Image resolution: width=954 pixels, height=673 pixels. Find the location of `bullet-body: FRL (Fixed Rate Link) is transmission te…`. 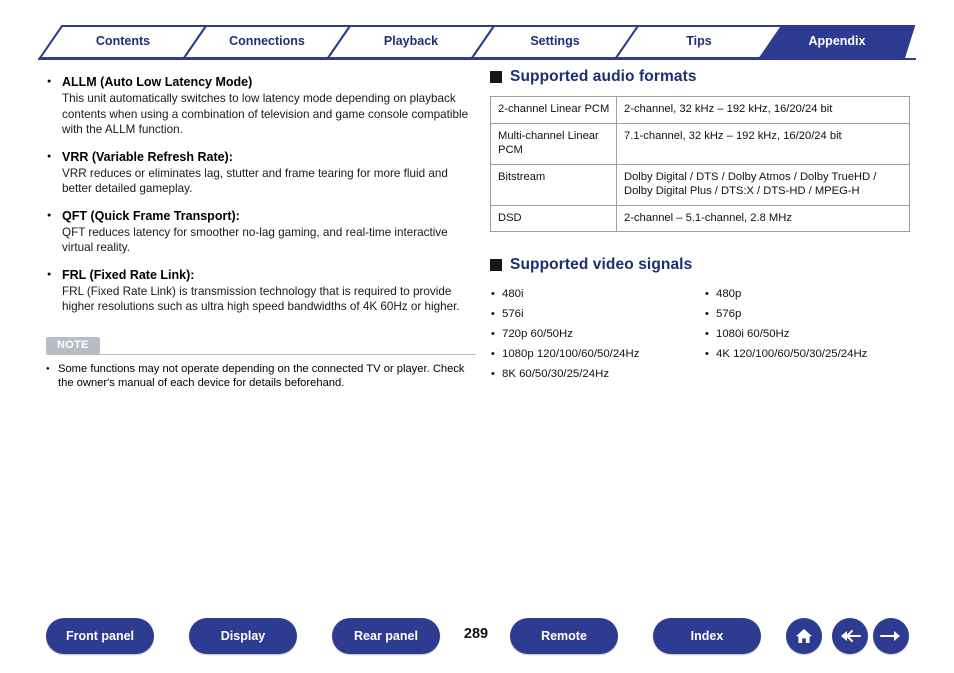

bullet-body: FRL (Fixed Rate Link) is transmission te… is located at coordinates (261, 299).